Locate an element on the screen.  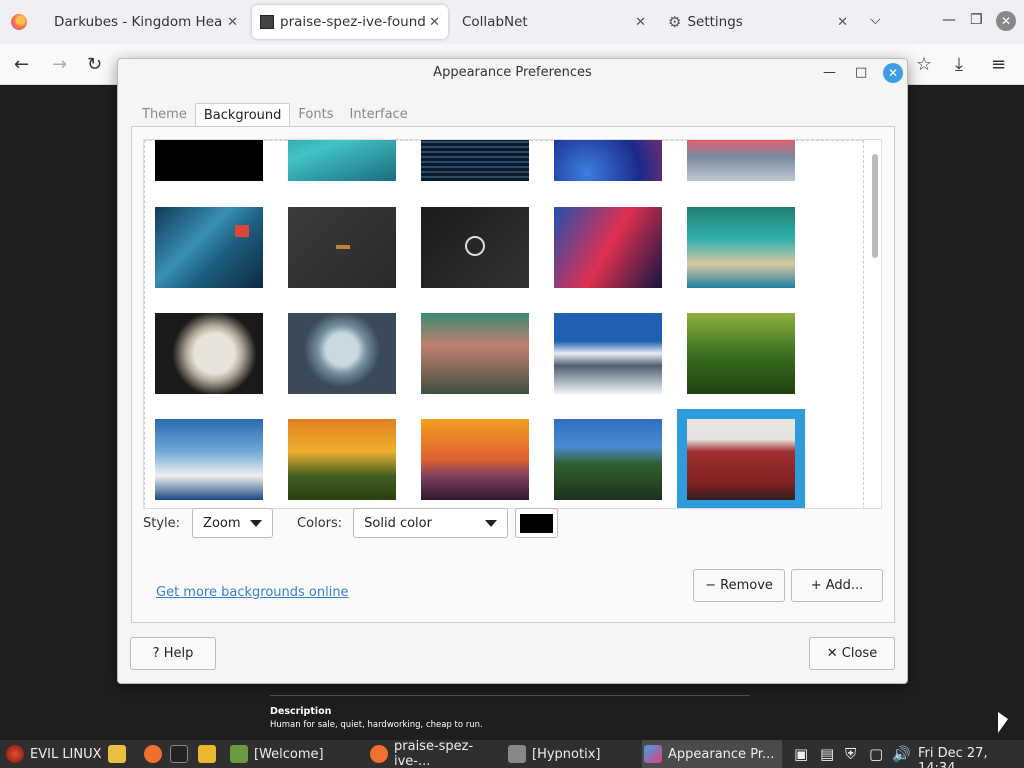
taskbar-window: [Welcome] is located at coordinates (295, 754).